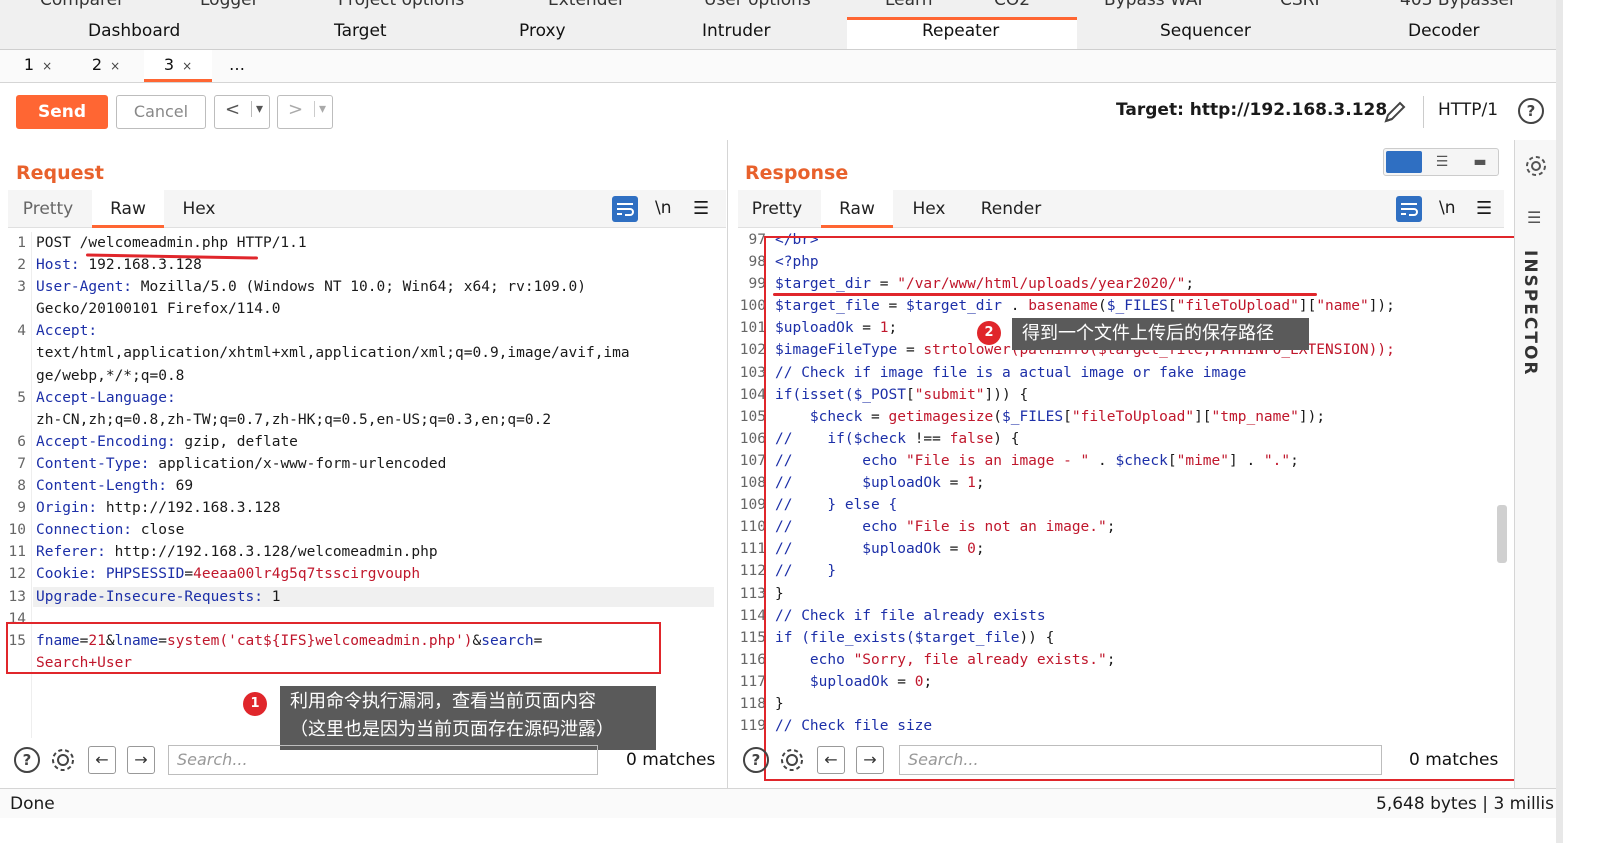 This screenshot has width=1599, height=843. What do you see at coordinates (752, 549) in the screenshot?
I see `line-number: 111` at bounding box center [752, 549].